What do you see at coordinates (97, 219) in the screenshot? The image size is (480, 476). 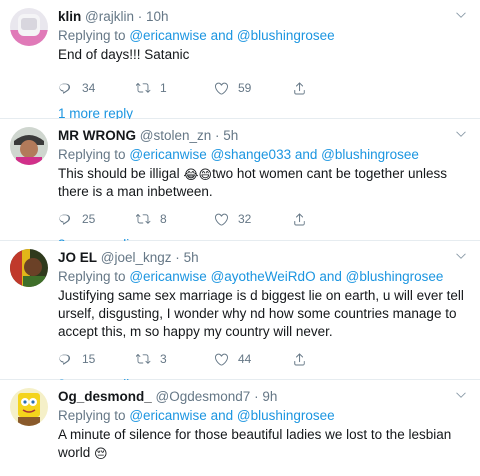 I see `reply-button: 25` at bounding box center [97, 219].